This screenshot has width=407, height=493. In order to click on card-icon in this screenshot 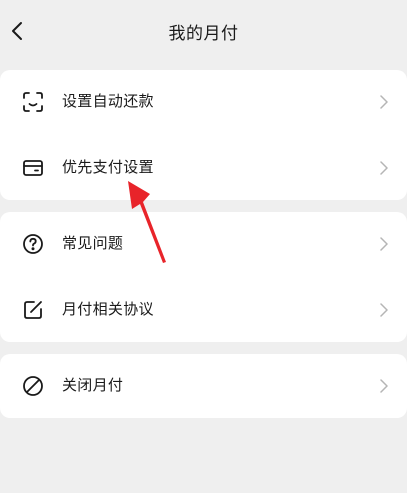, I will do `click(33, 168)`.